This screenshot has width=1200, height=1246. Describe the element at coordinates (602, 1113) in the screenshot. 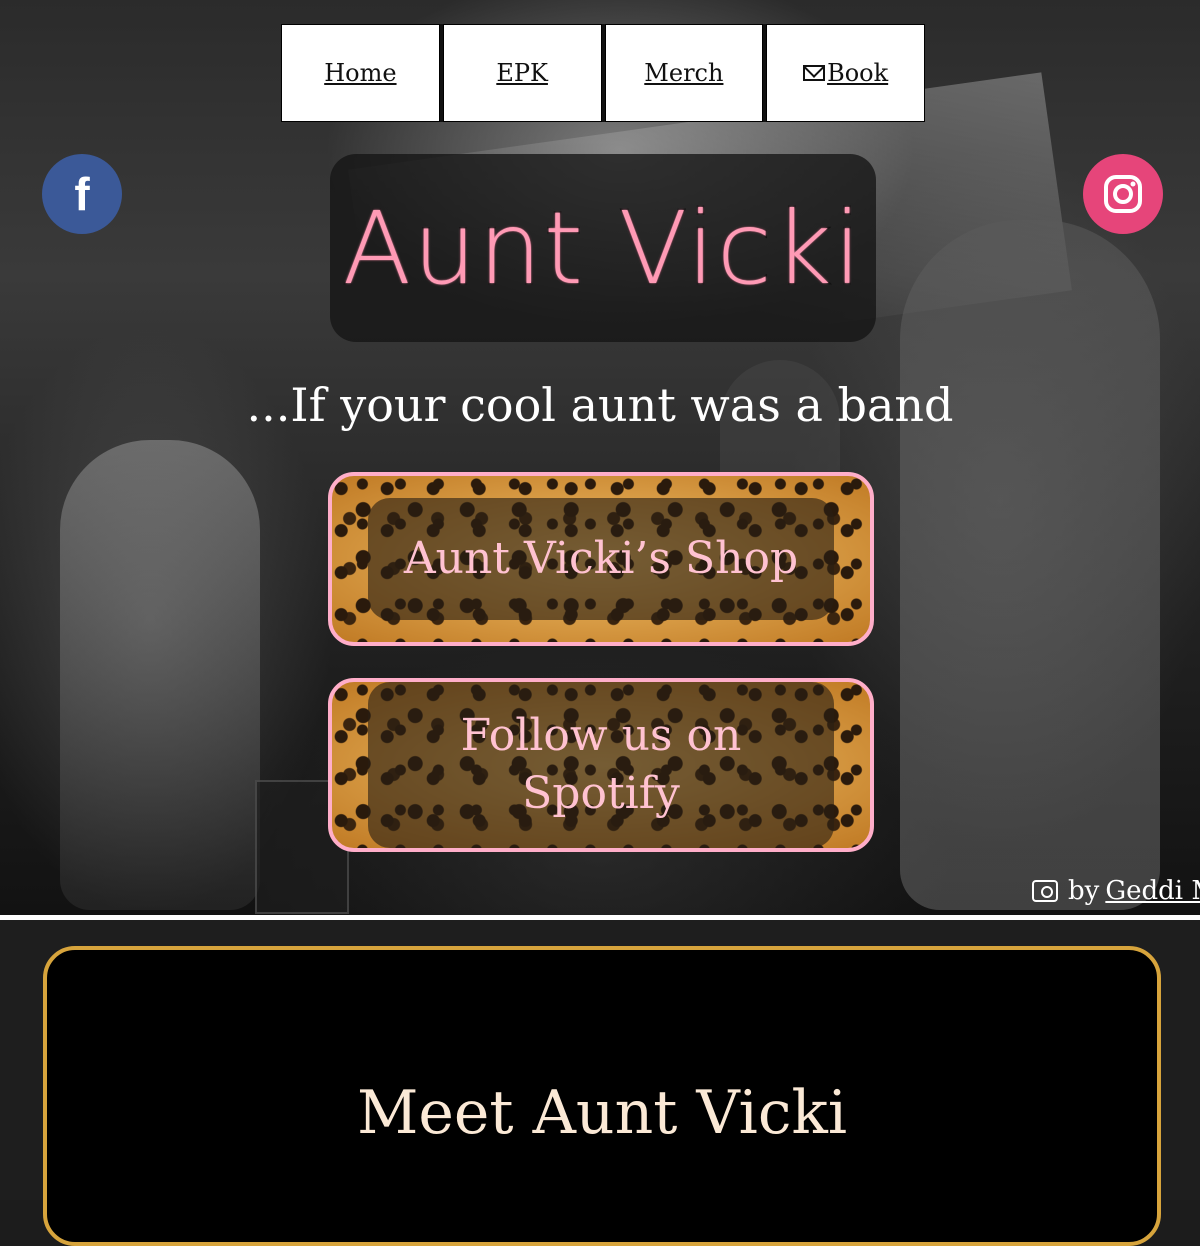

I see `meet-title: Meet Aunt Vicki` at that location.